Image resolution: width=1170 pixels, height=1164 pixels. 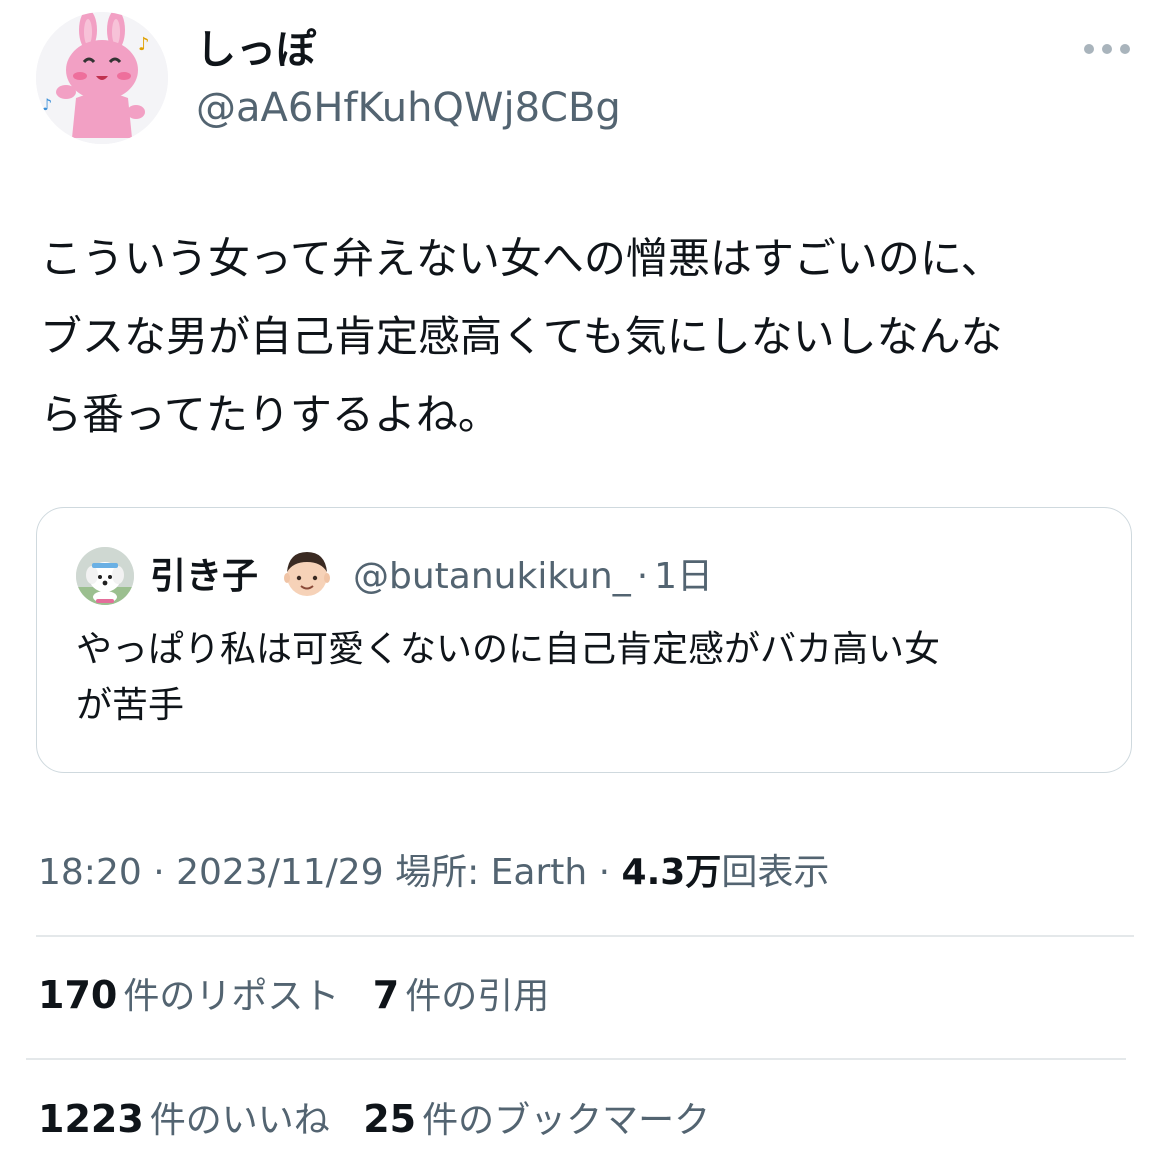 I want to click on bookmarks-label: 件のブックマーク, so click(x=566, y=1120).